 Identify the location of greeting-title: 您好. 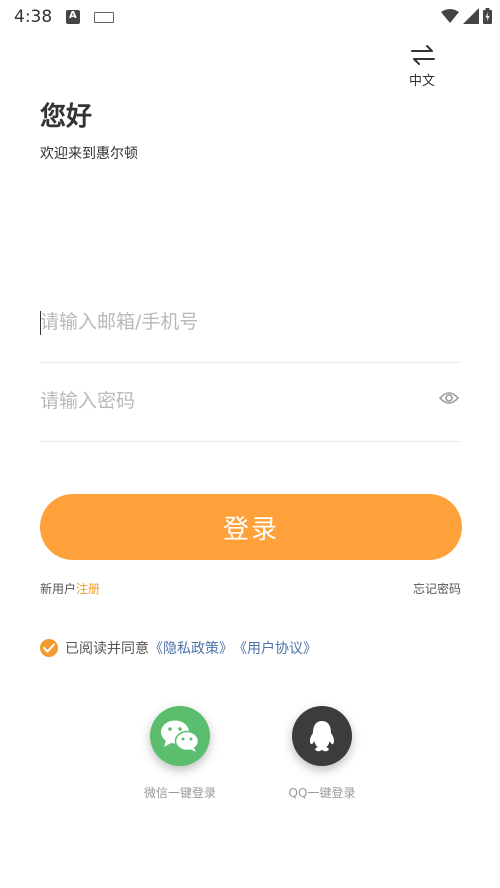
(66, 117).